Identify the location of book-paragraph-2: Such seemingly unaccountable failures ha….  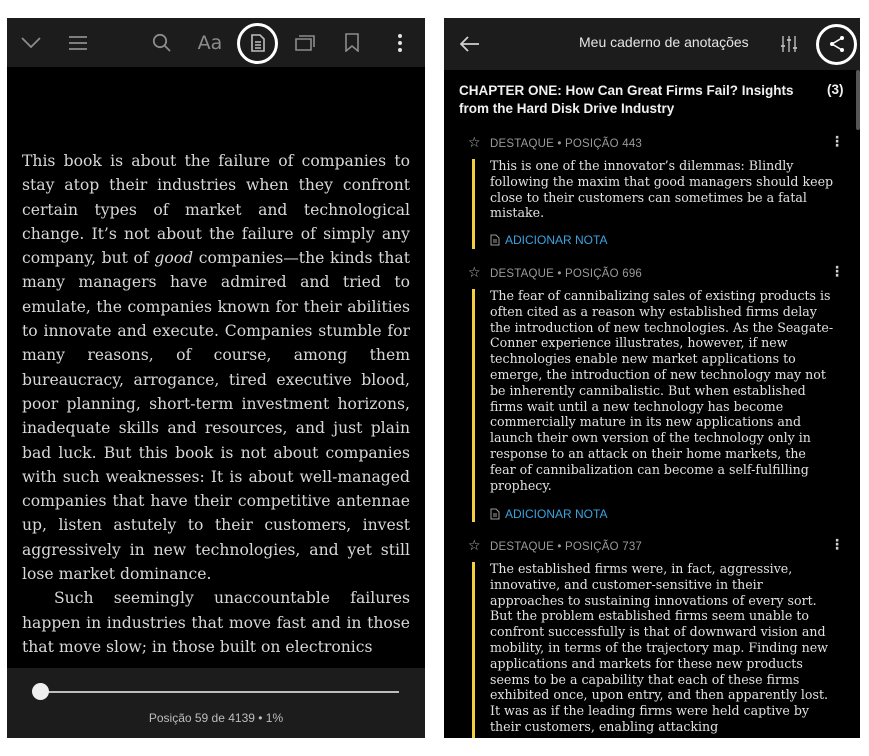
(216, 622).